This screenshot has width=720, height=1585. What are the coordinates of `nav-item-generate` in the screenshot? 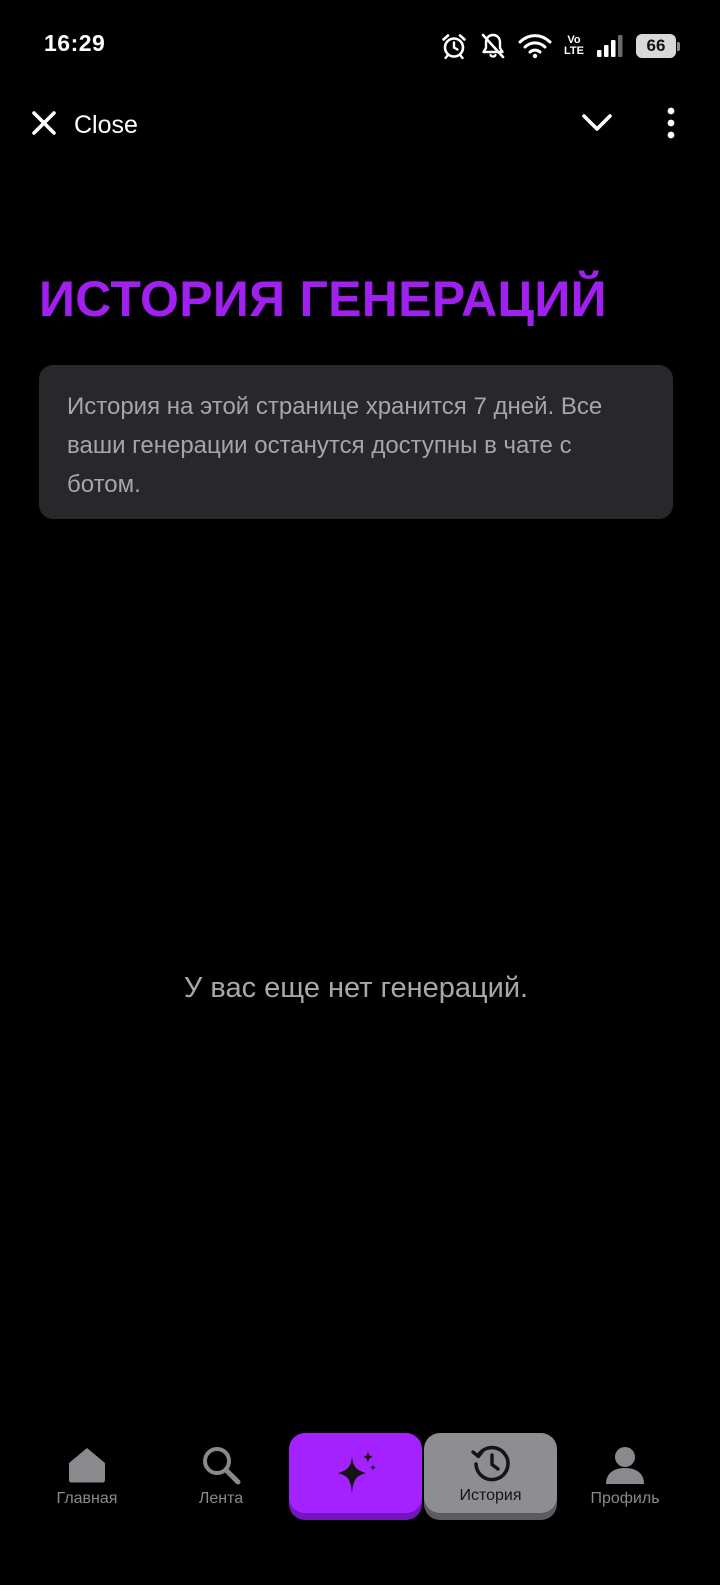 It's located at (355, 1473).